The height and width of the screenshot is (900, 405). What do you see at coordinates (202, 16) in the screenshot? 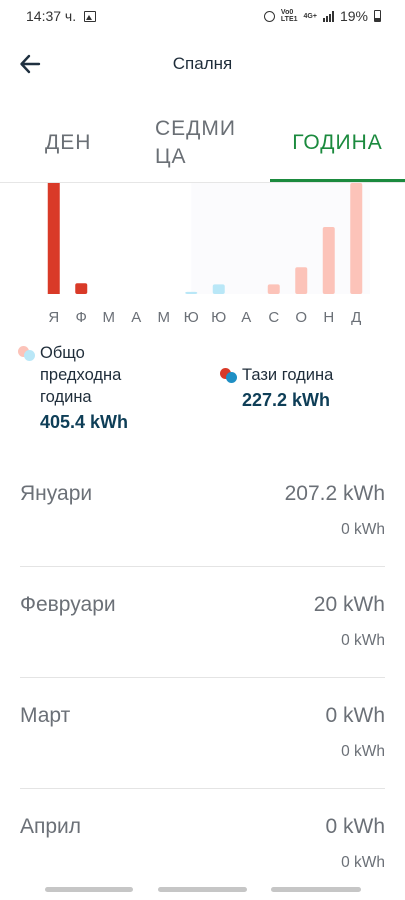
I see `status-bar: 14:37 ч. Vo0 LTE1 4G+ 19%` at bounding box center [202, 16].